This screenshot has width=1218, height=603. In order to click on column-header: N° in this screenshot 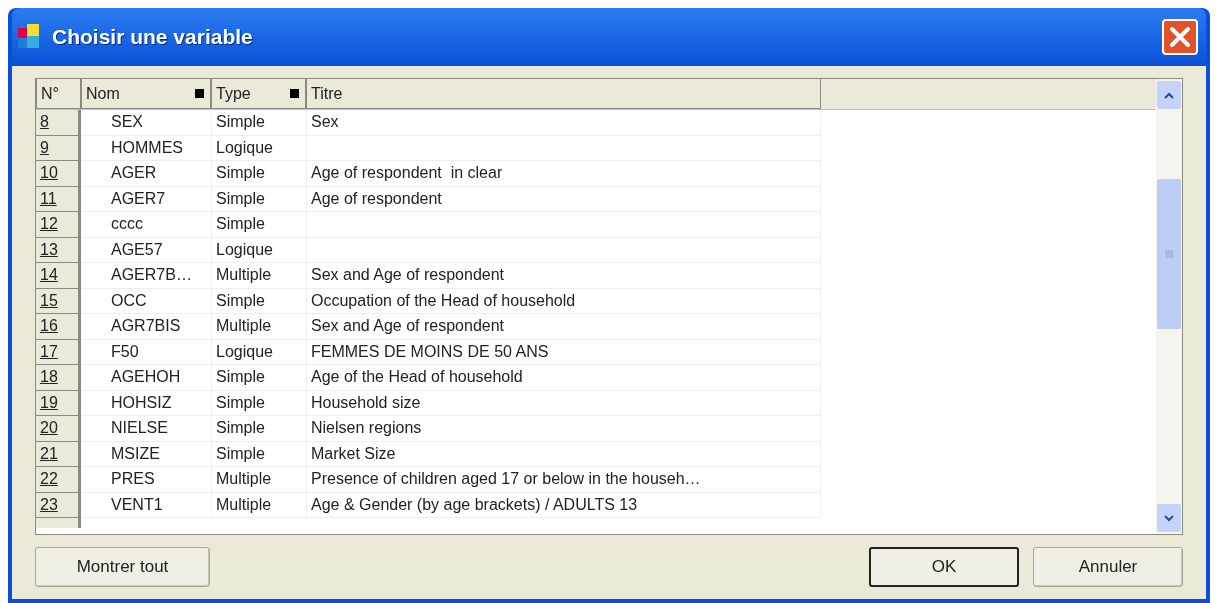, I will do `click(58, 94)`.